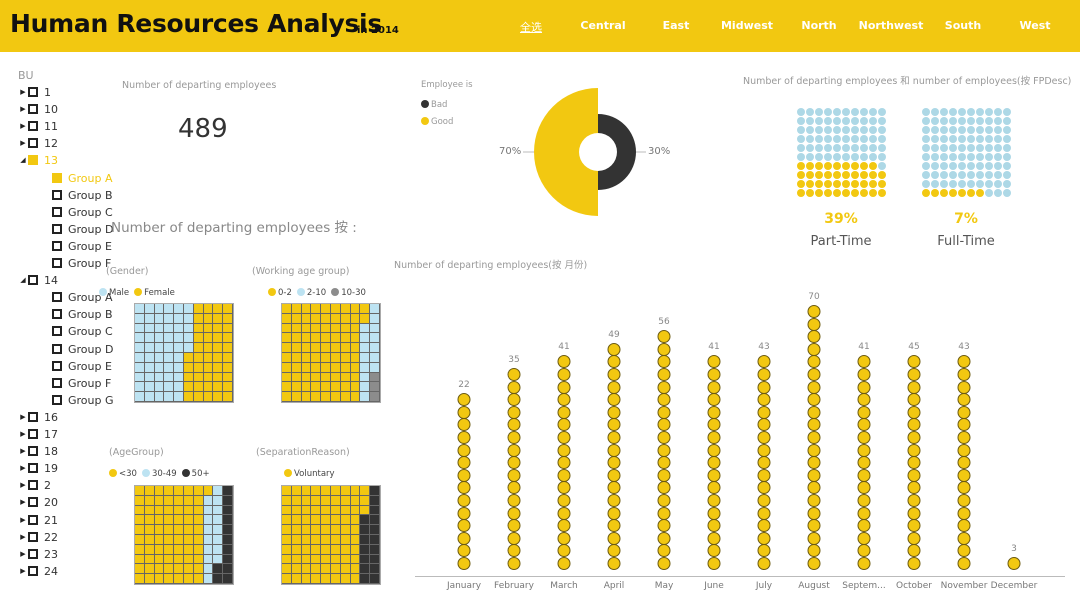 The width and height of the screenshot is (1080, 612). I want to click on tree-item: Group A, so click(65, 178).